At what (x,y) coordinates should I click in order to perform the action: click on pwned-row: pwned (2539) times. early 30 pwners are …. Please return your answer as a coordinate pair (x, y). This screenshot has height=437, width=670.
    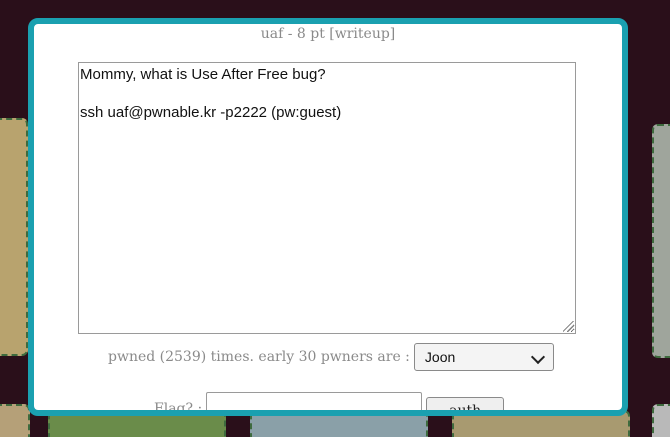
    Looking at the image, I should click on (331, 357).